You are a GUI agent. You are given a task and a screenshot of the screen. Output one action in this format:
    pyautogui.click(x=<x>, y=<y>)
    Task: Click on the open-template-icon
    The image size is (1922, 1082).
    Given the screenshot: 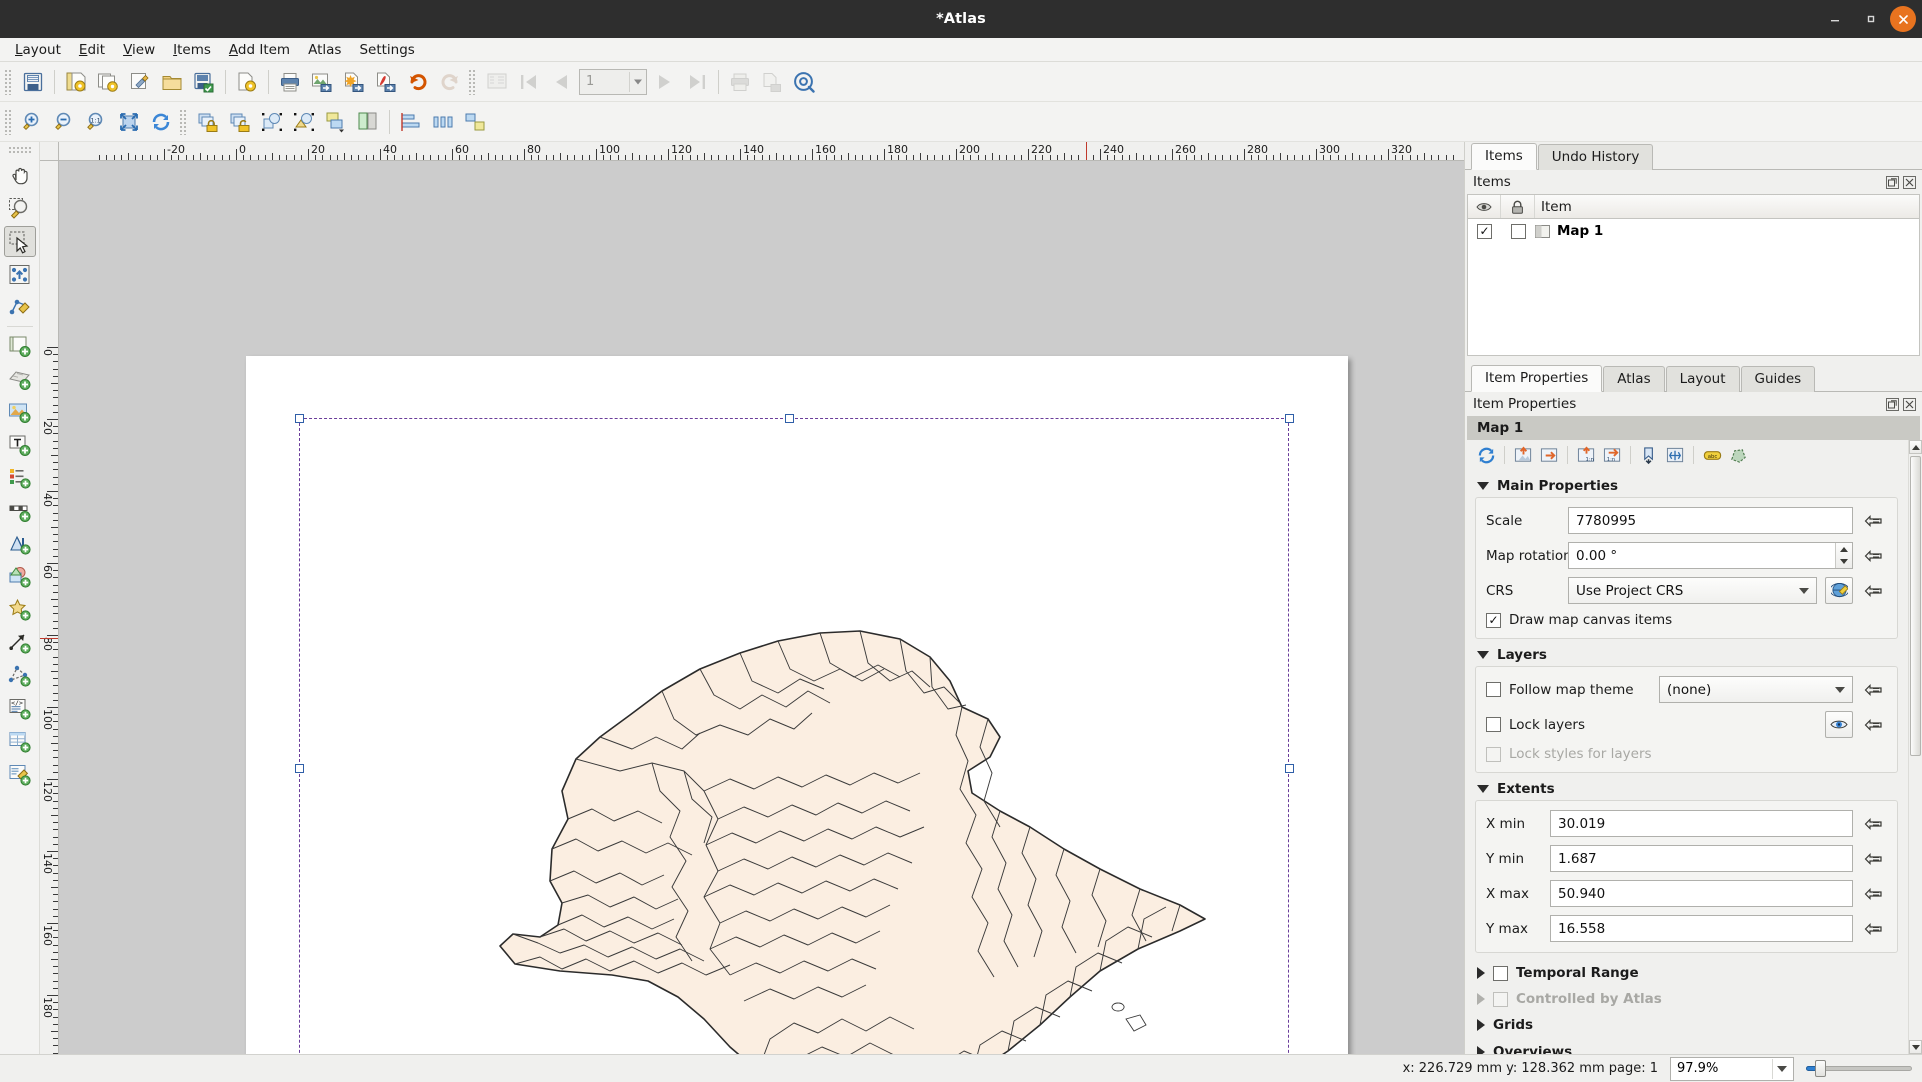 What is the action you would take?
    pyautogui.click(x=172, y=82)
    